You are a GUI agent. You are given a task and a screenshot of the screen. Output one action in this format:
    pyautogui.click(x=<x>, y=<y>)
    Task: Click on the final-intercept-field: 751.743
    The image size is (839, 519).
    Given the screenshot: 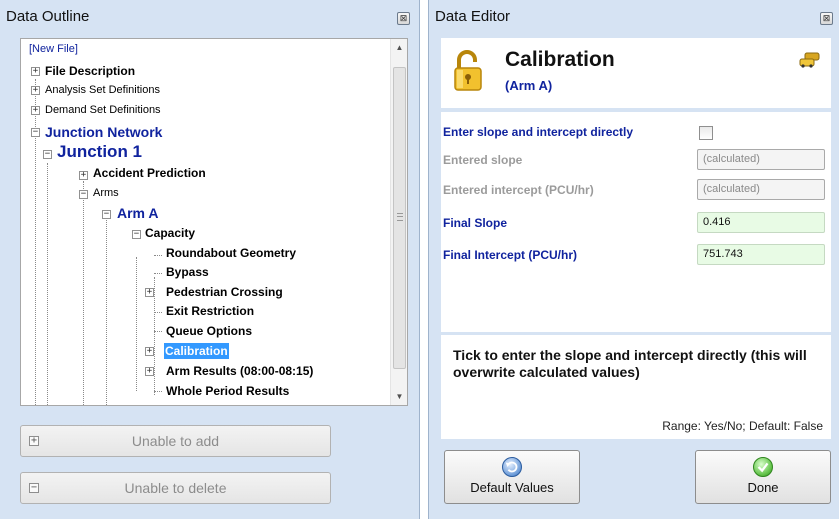 What is the action you would take?
    pyautogui.click(x=761, y=254)
    